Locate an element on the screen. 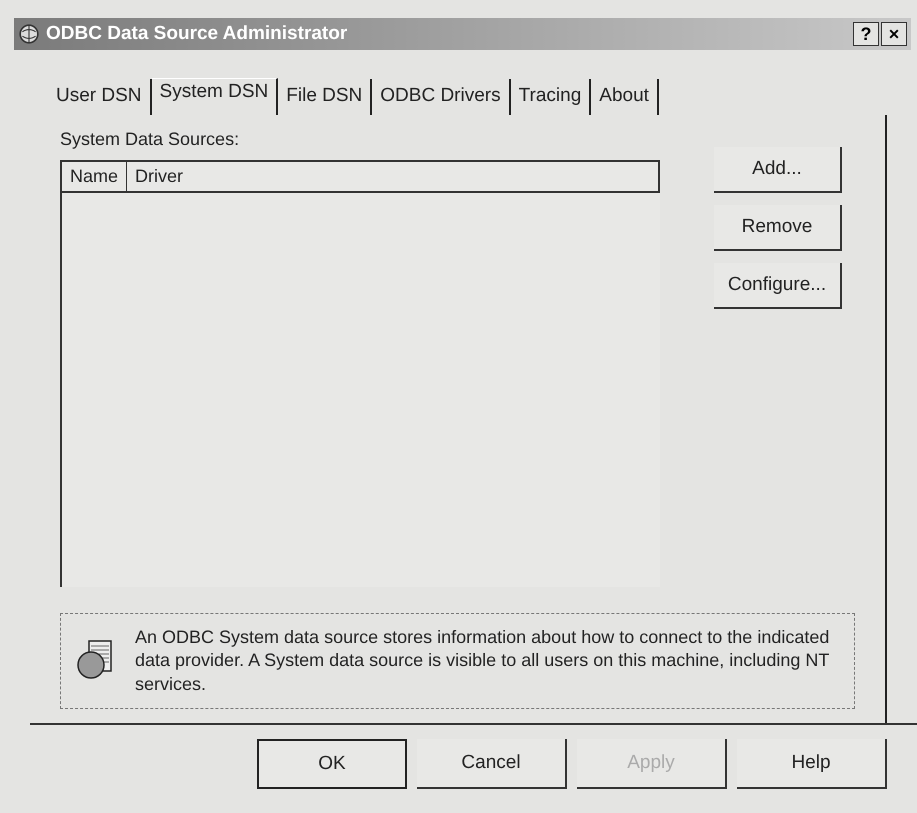 The height and width of the screenshot is (813, 917). close-button: × is located at coordinates (894, 34).